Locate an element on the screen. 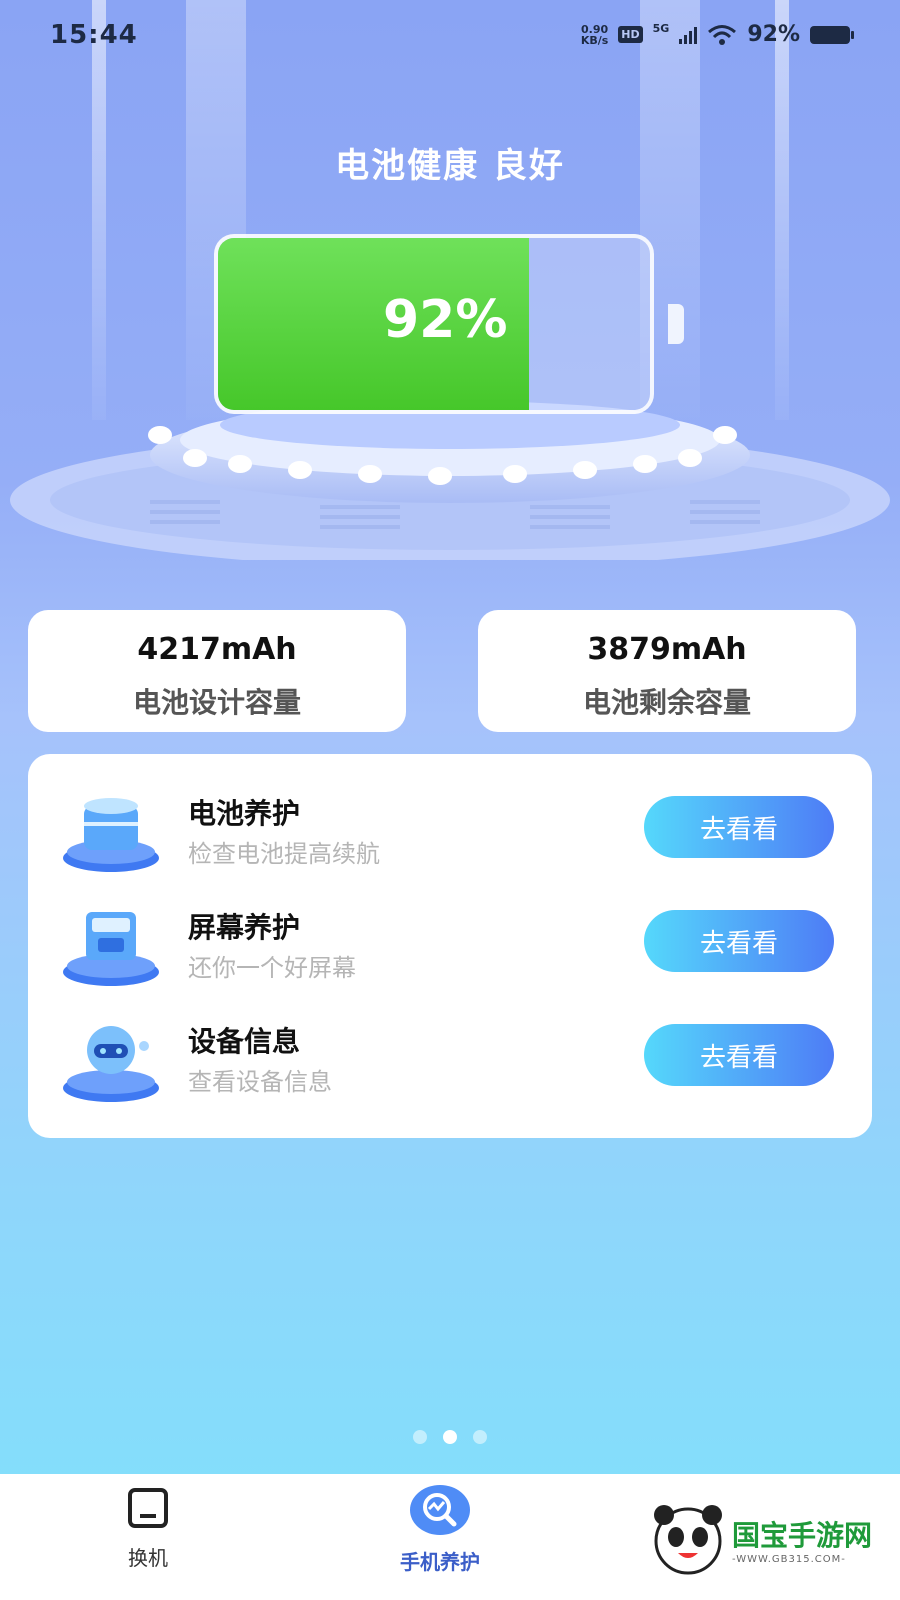 Image resolution: width=900 pixels, height=1600 pixels. device-info-go-button: 去看看 is located at coordinates (739, 1055).